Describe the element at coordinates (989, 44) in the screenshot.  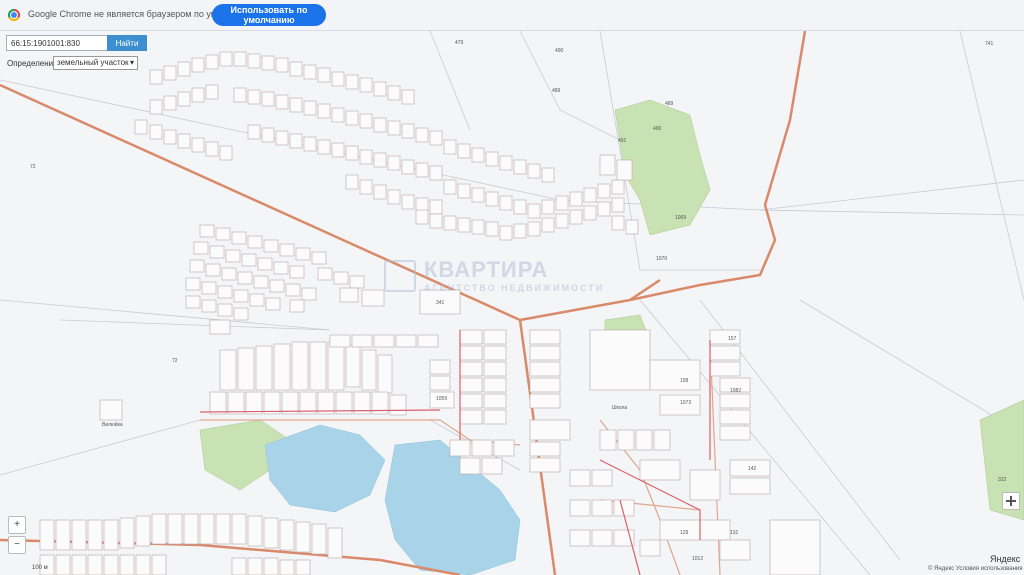
I see `svg-text: 741` at that location.